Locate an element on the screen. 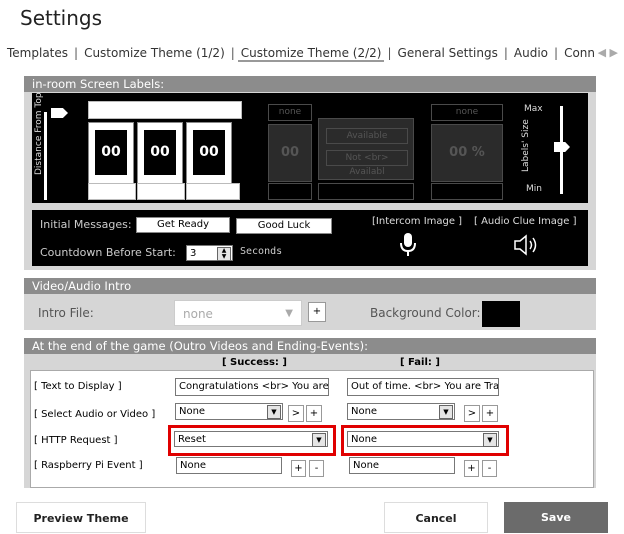 The height and width of the screenshot is (534, 624). success-audio-value: None is located at coordinates (192, 411).